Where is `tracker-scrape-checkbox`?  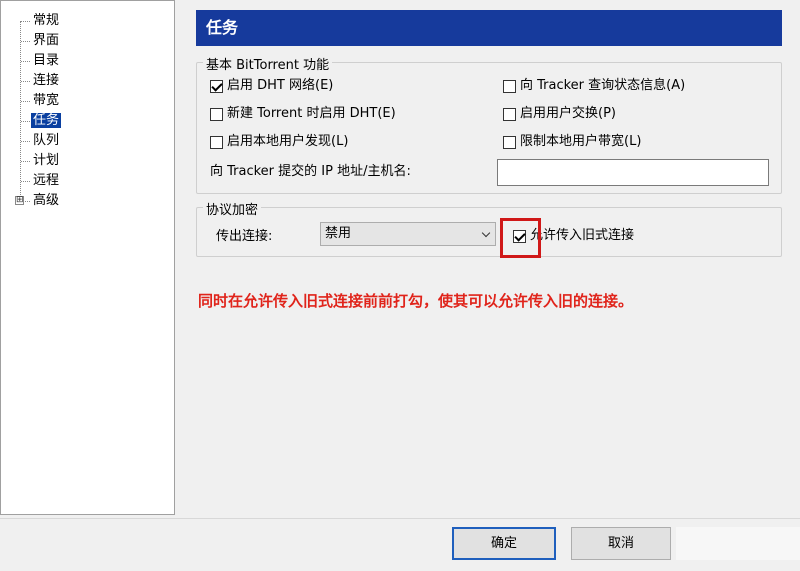 tracker-scrape-checkbox is located at coordinates (509, 86).